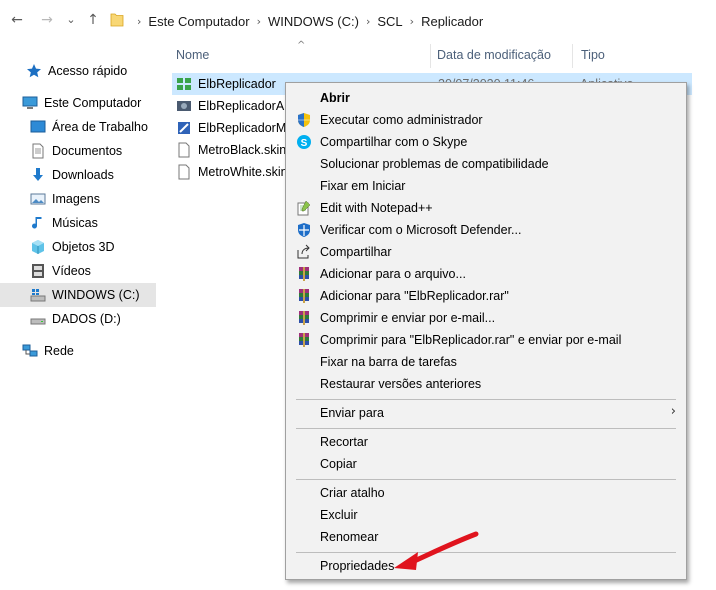  Describe the element at coordinates (401, 384) in the screenshot. I see `menu-item-label: Restaurar versões anteriores` at that location.